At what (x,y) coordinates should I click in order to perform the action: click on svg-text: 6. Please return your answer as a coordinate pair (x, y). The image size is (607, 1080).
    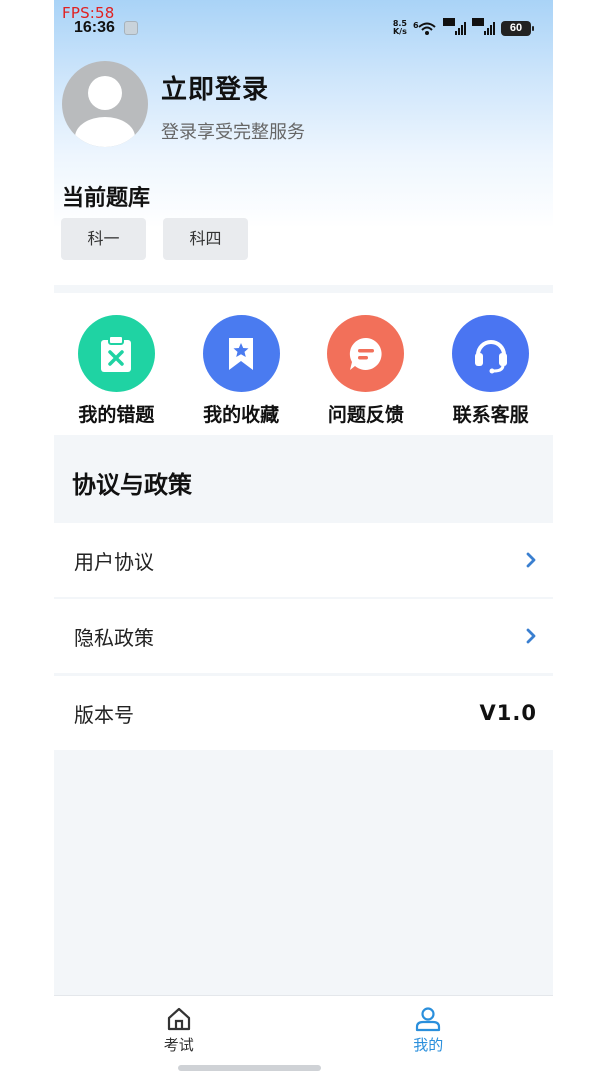
    Looking at the image, I should click on (416, 25).